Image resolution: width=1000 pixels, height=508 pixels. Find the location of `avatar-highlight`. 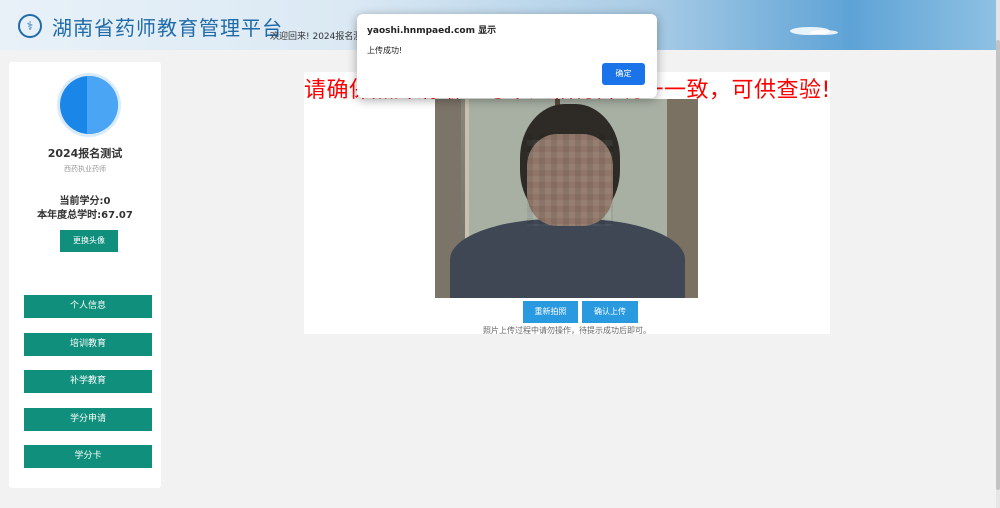

avatar-highlight is located at coordinates (102, 105).